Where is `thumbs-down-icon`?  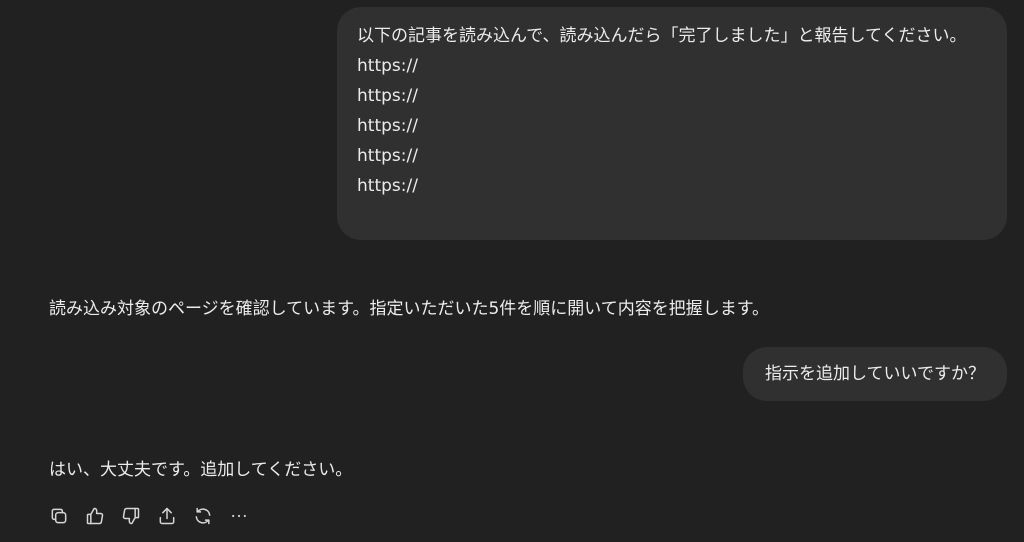 thumbs-down-icon is located at coordinates (131, 516).